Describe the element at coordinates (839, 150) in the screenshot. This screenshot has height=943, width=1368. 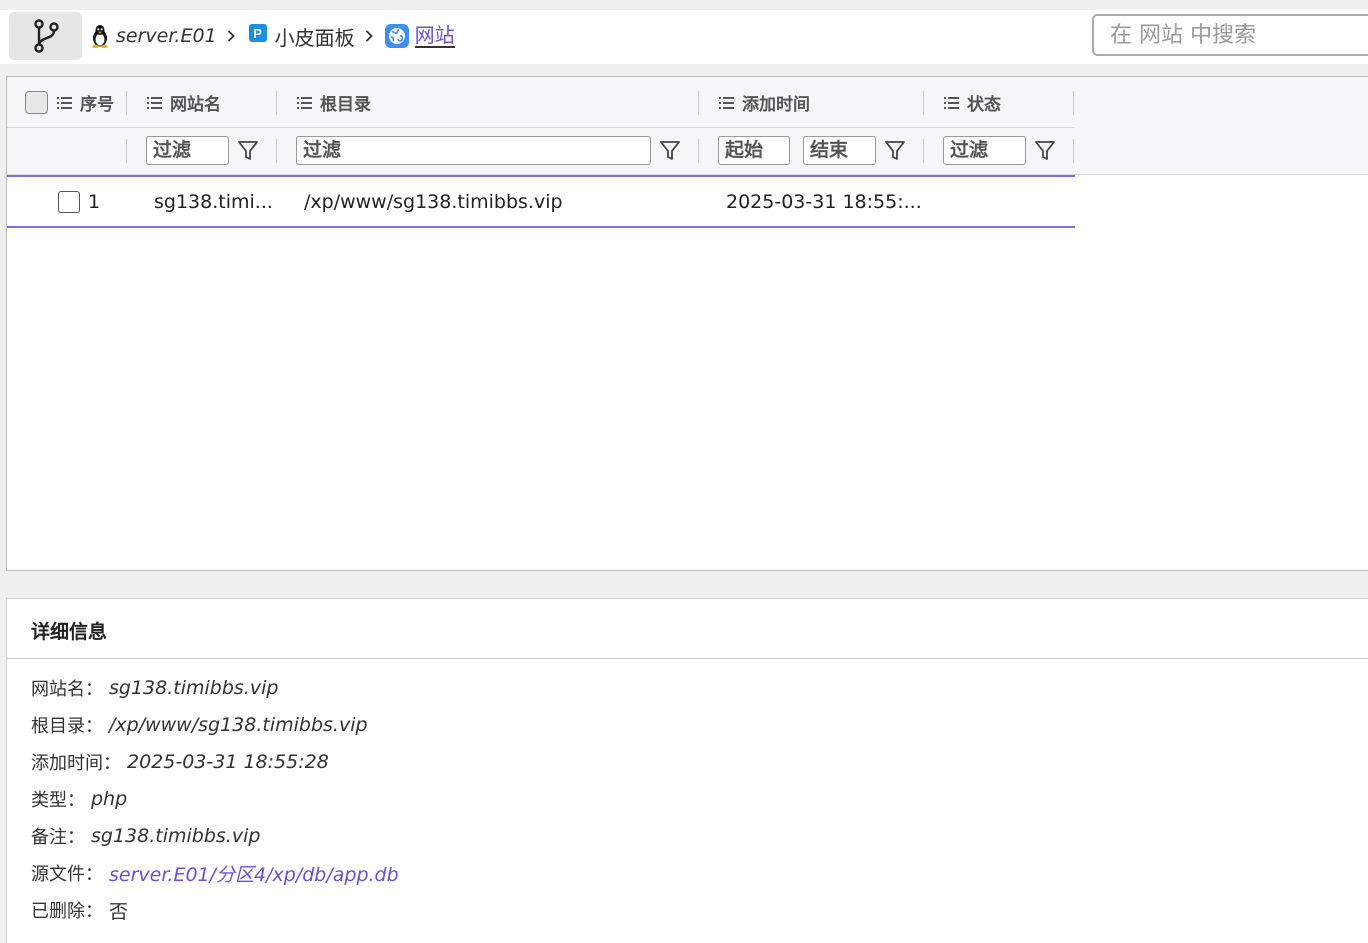
I see `added-end-input: 结束` at that location.